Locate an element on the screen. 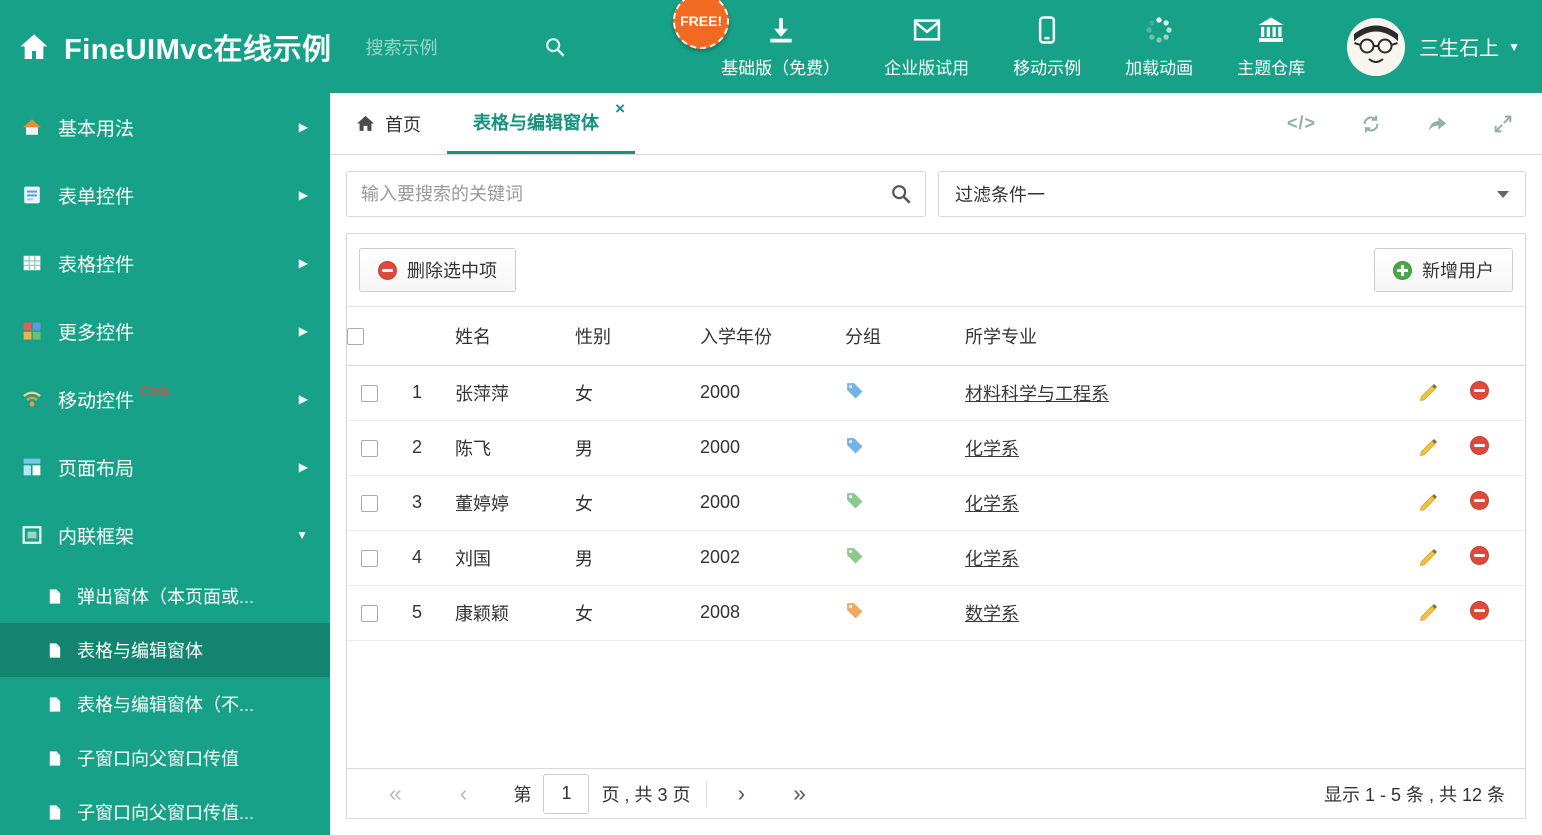  open-new-window-icon is located at coordinates (1437, 124).